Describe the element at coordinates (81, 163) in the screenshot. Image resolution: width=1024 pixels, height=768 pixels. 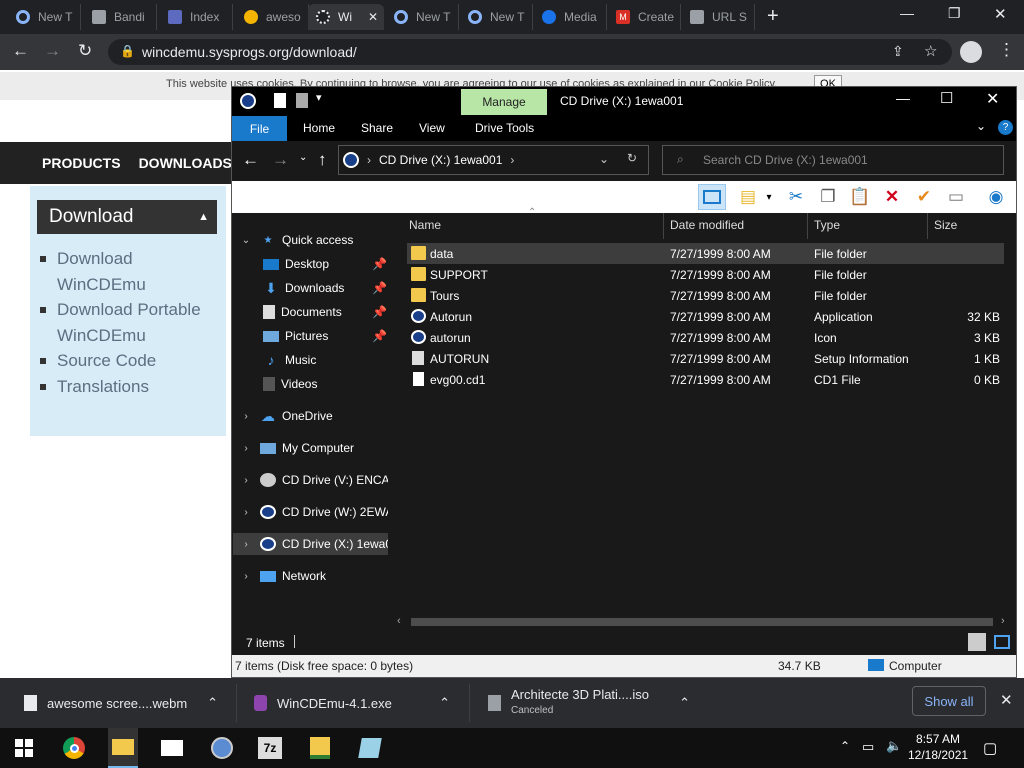
I see `nav-products: PRODUCTS` at that location.